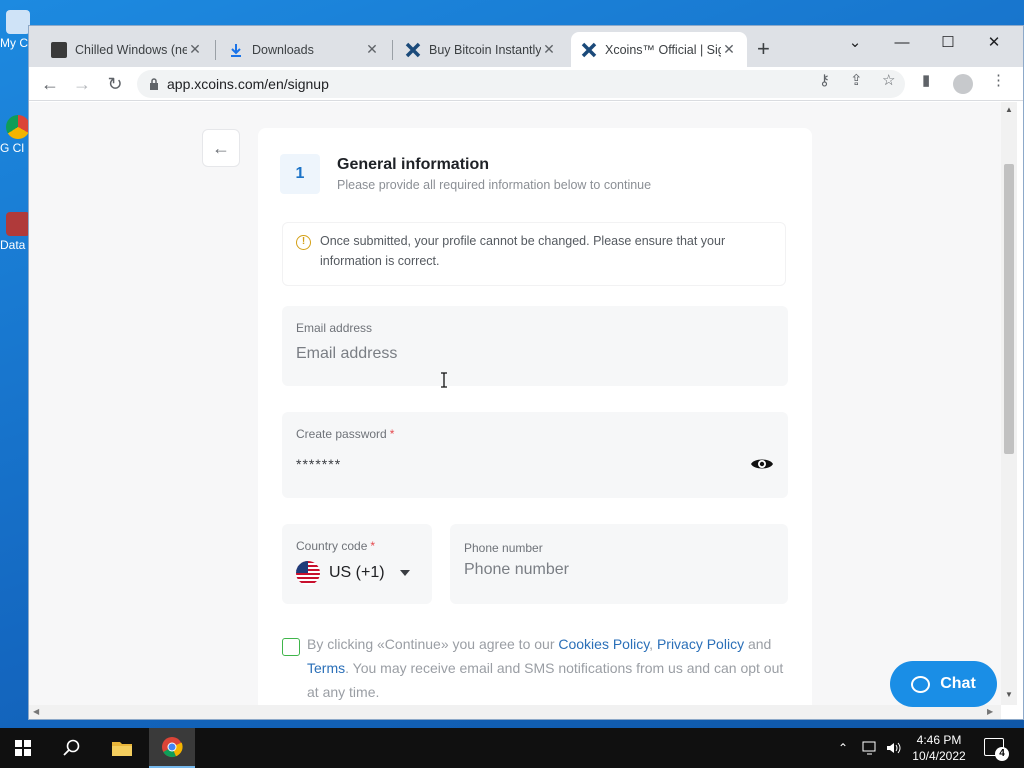  Describe the element at coordinates (115, 84) in the screenshot. I see `reload-icon: ↻` at that location.